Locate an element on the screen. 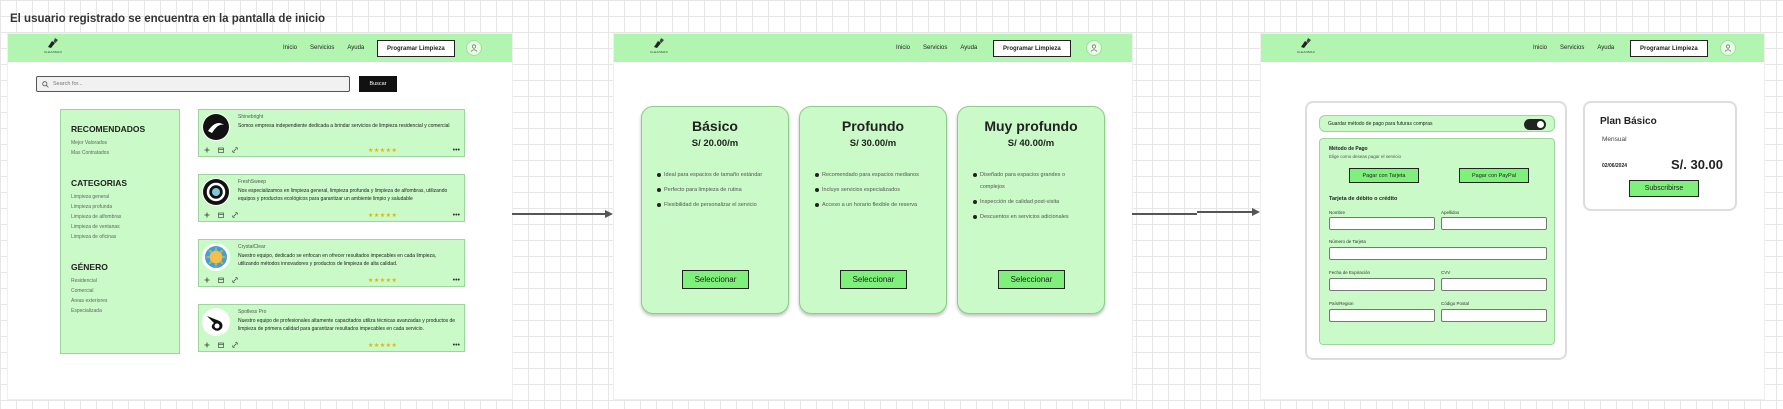  postal-code-field is located at coordinates (1494, 315).